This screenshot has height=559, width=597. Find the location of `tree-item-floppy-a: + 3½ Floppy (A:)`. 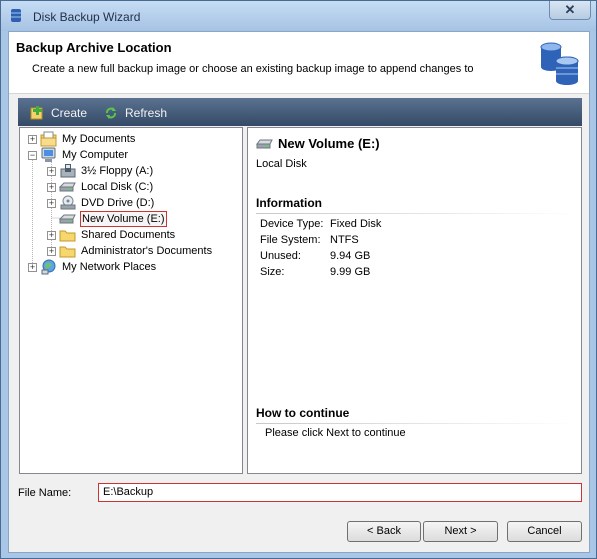

tree-item-floppy-a: + 3½ Floppy (A:) is located at coordinates (142, 171).